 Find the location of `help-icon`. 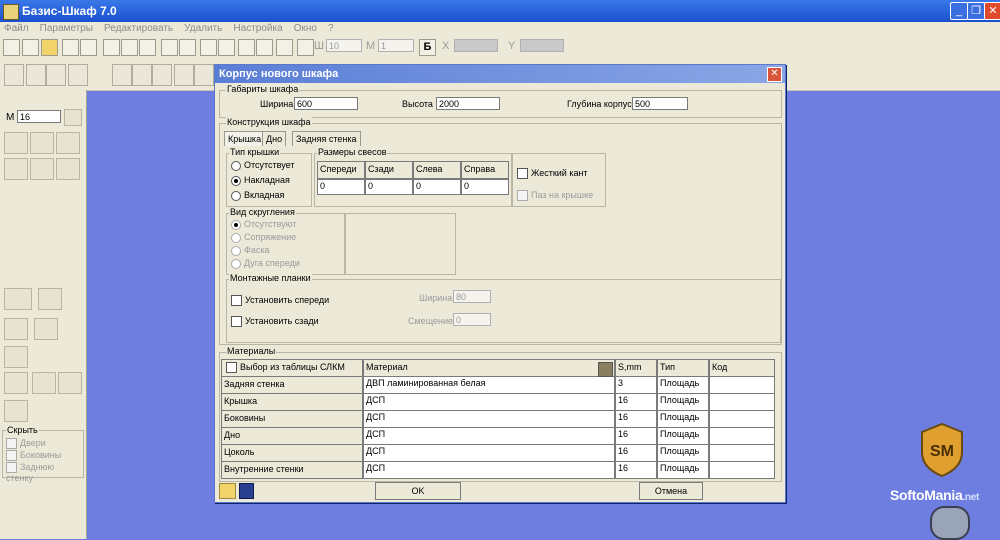

help-icon is located at coordinates (305, 47).